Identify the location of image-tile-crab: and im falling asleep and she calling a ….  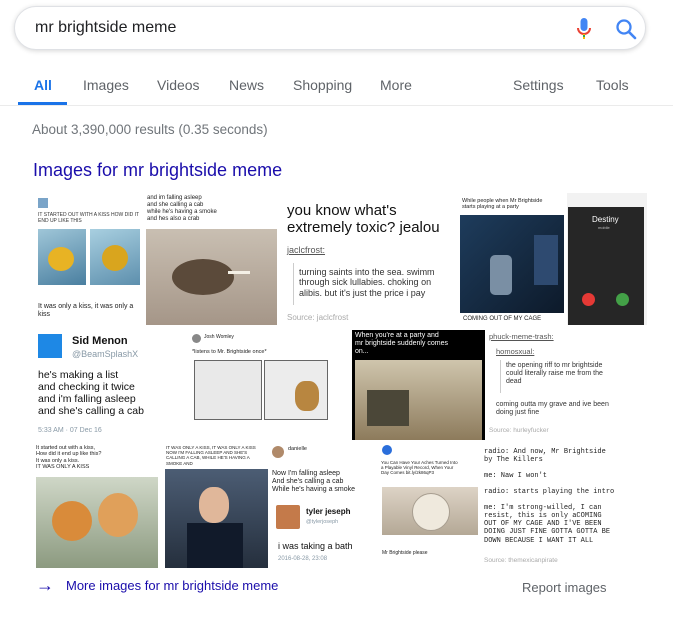
(211, 259).